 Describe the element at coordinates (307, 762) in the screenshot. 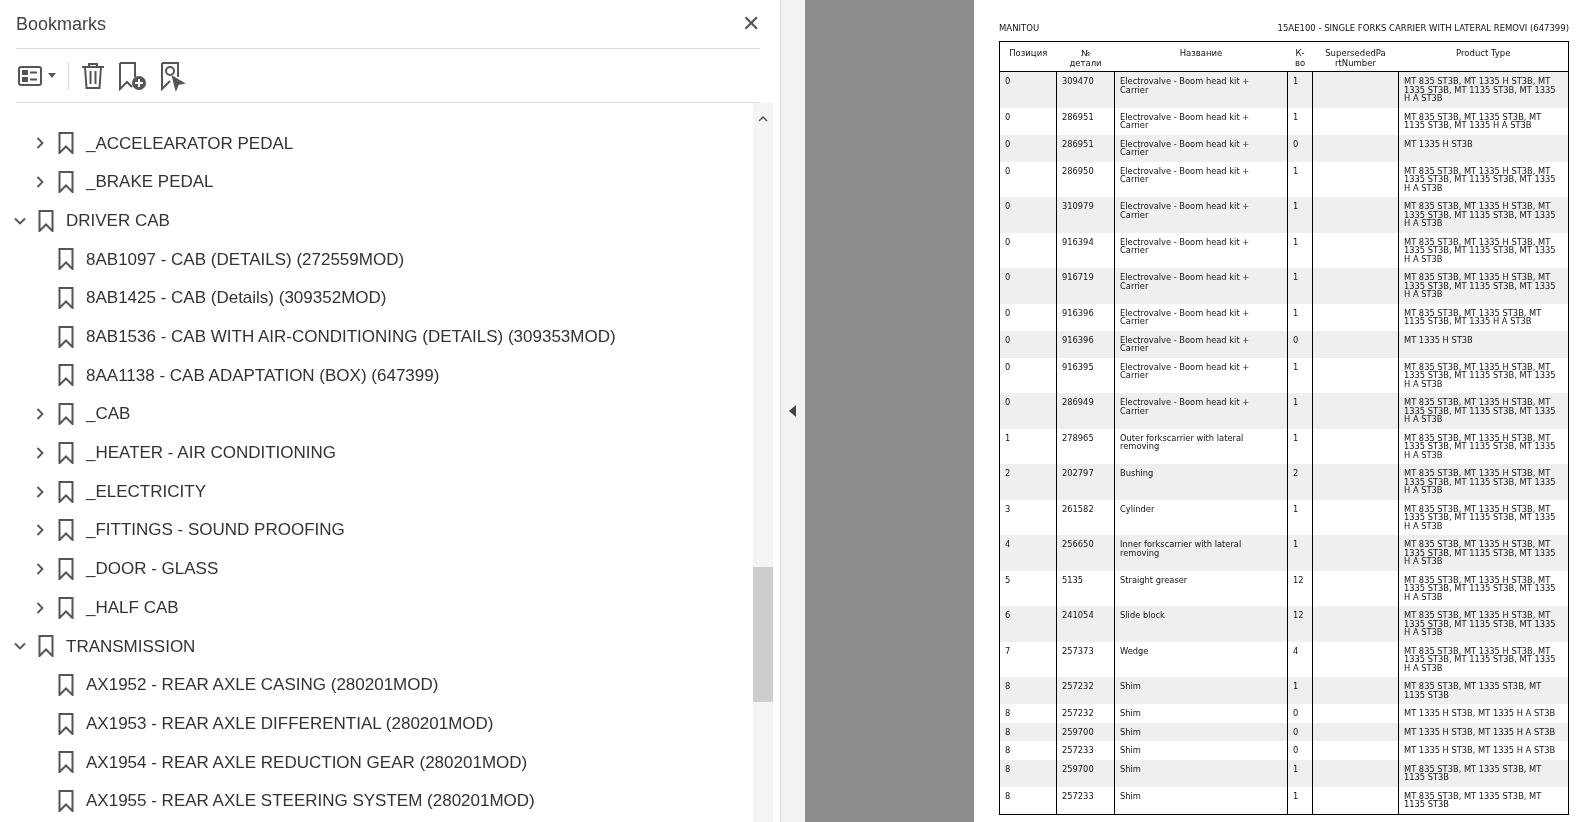

I see `bookmark-item: AX1954 - REAR AXLE REDUCTION GEAR (280201MOD)` at that location.